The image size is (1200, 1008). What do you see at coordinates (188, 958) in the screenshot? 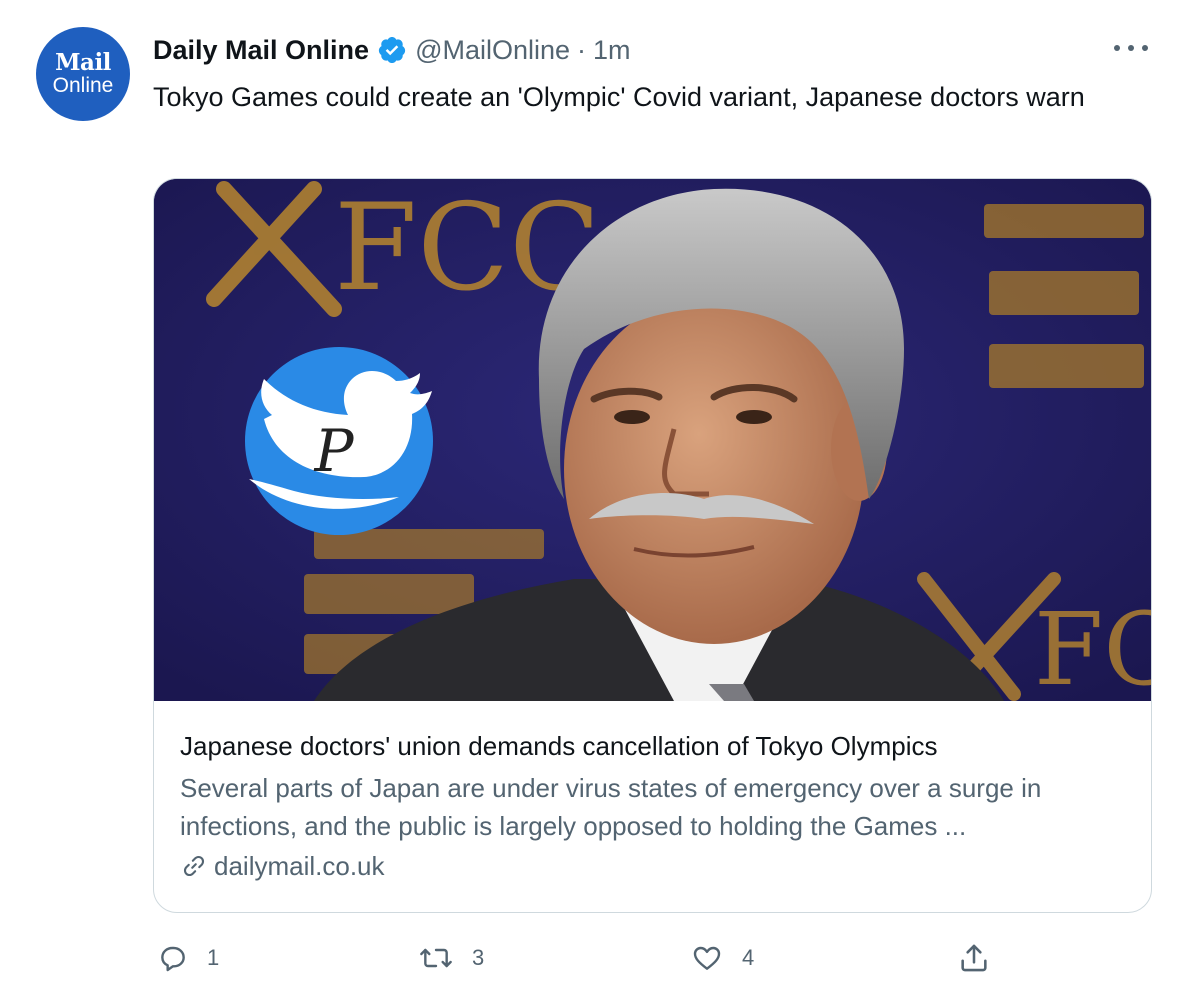
I see `reply-button: 1` at bounding box center [188, 958].